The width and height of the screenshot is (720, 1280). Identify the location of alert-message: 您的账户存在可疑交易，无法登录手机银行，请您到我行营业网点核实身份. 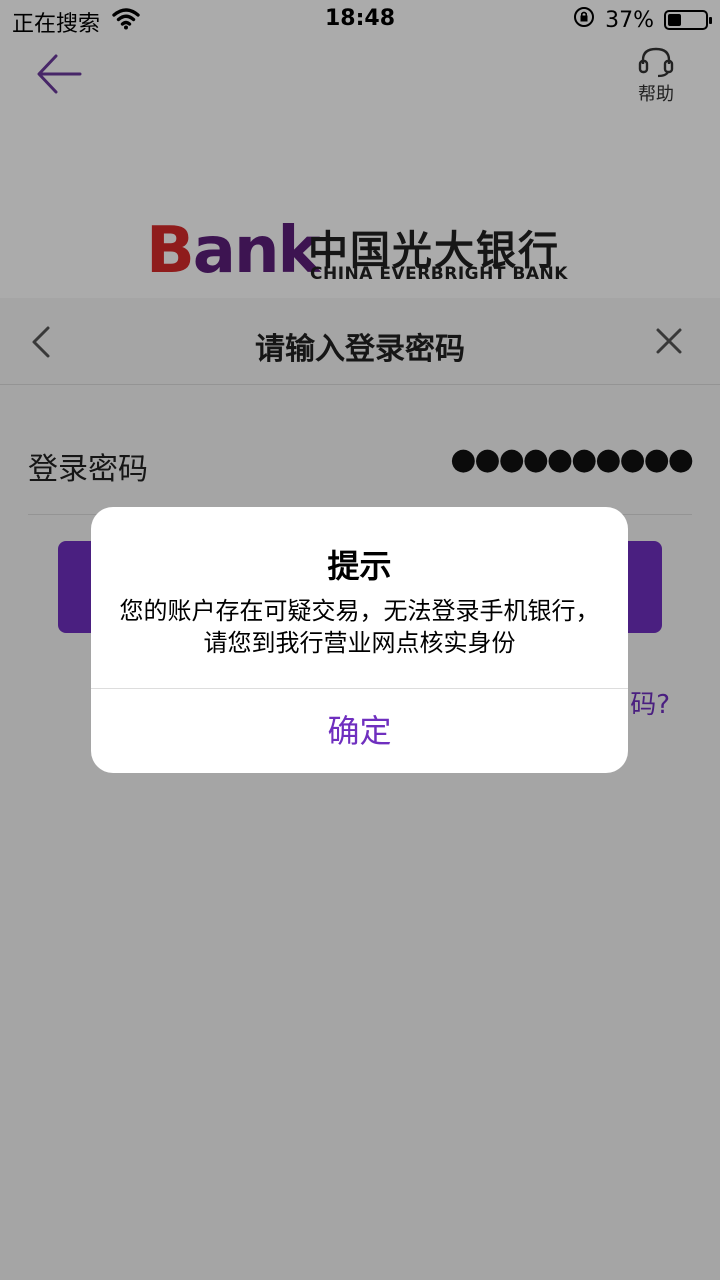
(359, 627).